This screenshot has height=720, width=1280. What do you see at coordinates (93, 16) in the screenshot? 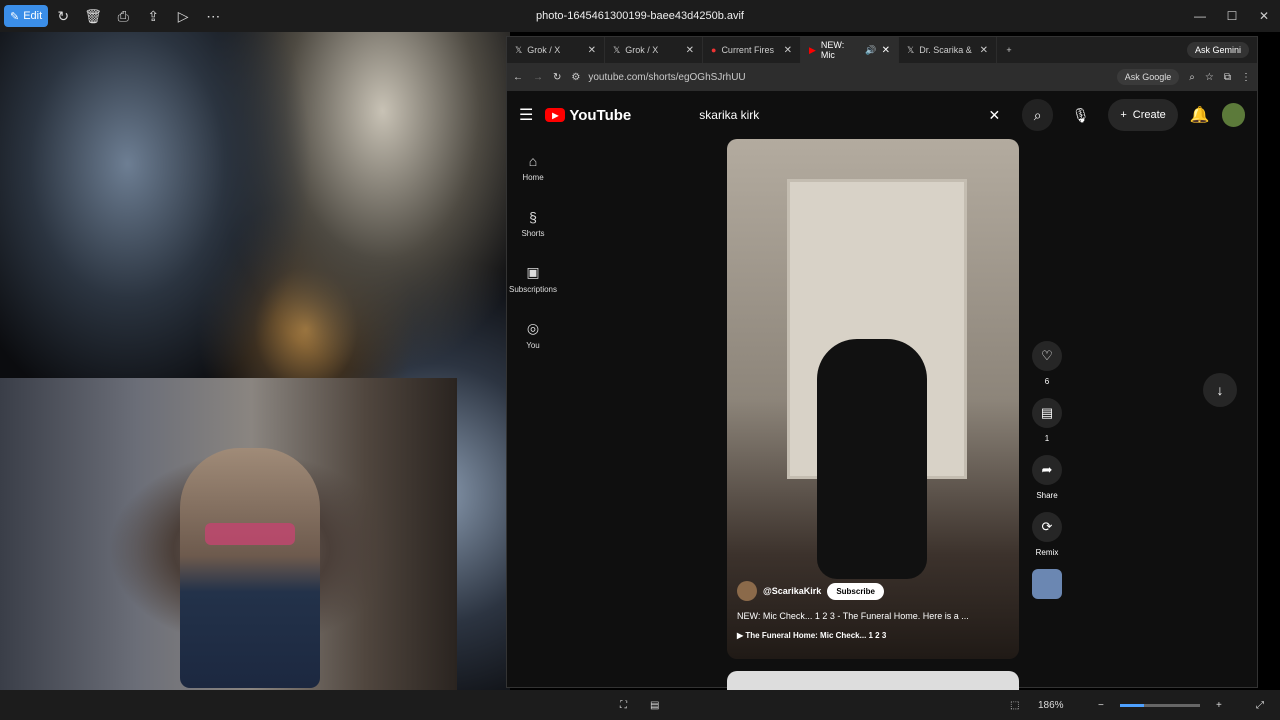
I see `delete-icon: 🗑` at bounding box center [93, 16].